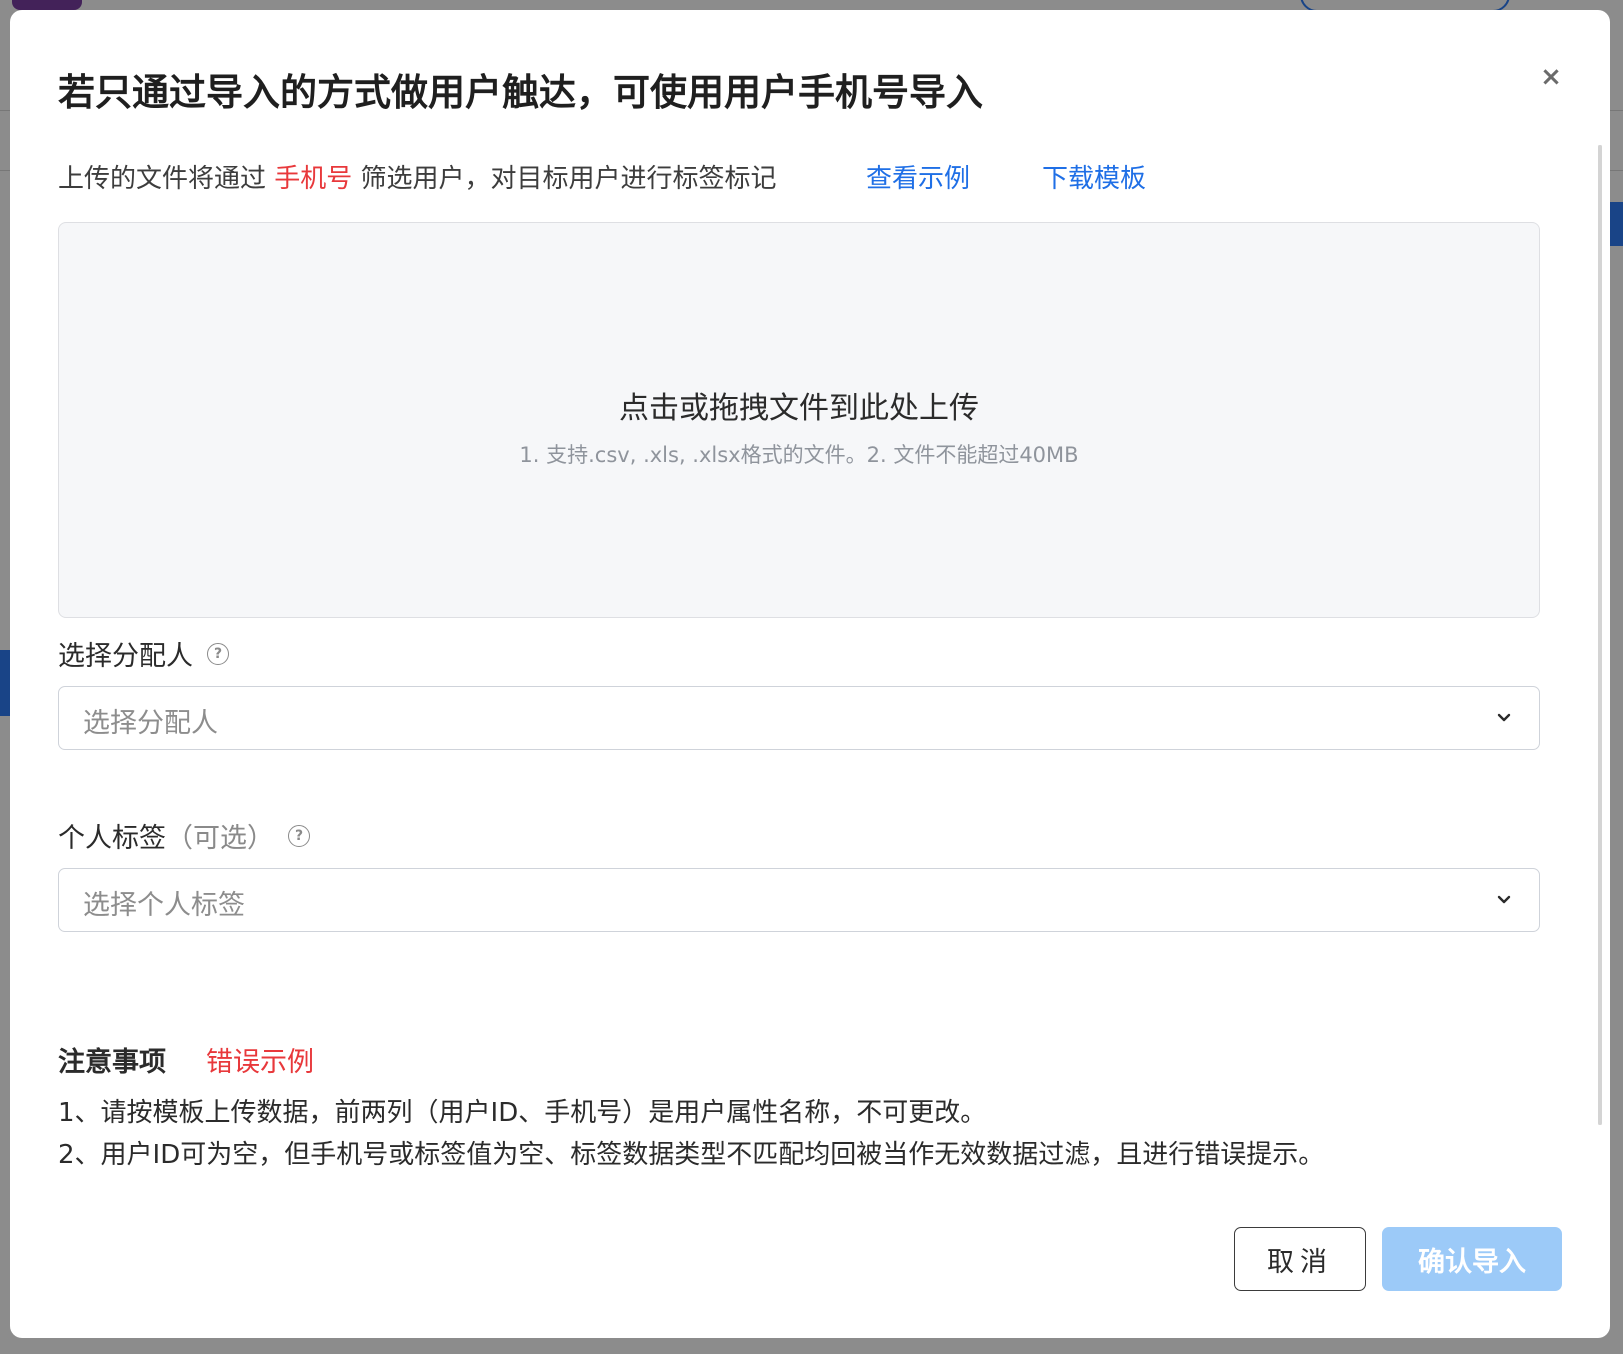 The image size is (1623, 1354). Describe the element at coordinates (799, 718) in the screenshot. I see `assignee-select: 选择分配人` at that location.